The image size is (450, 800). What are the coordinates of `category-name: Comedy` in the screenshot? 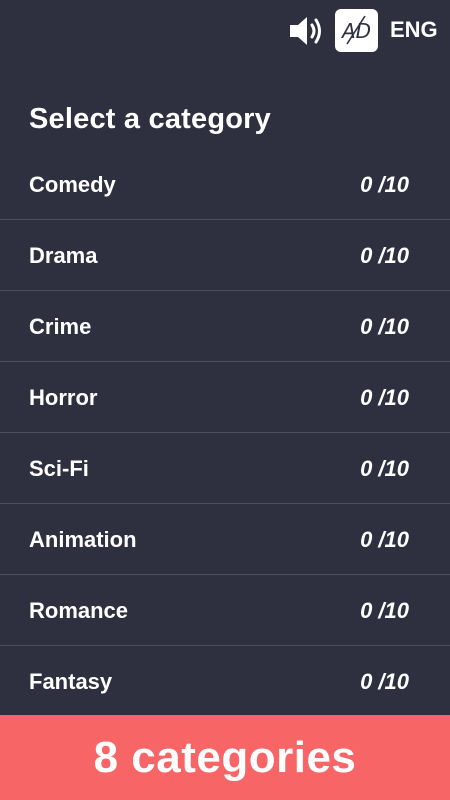 It's located at (72, 184).